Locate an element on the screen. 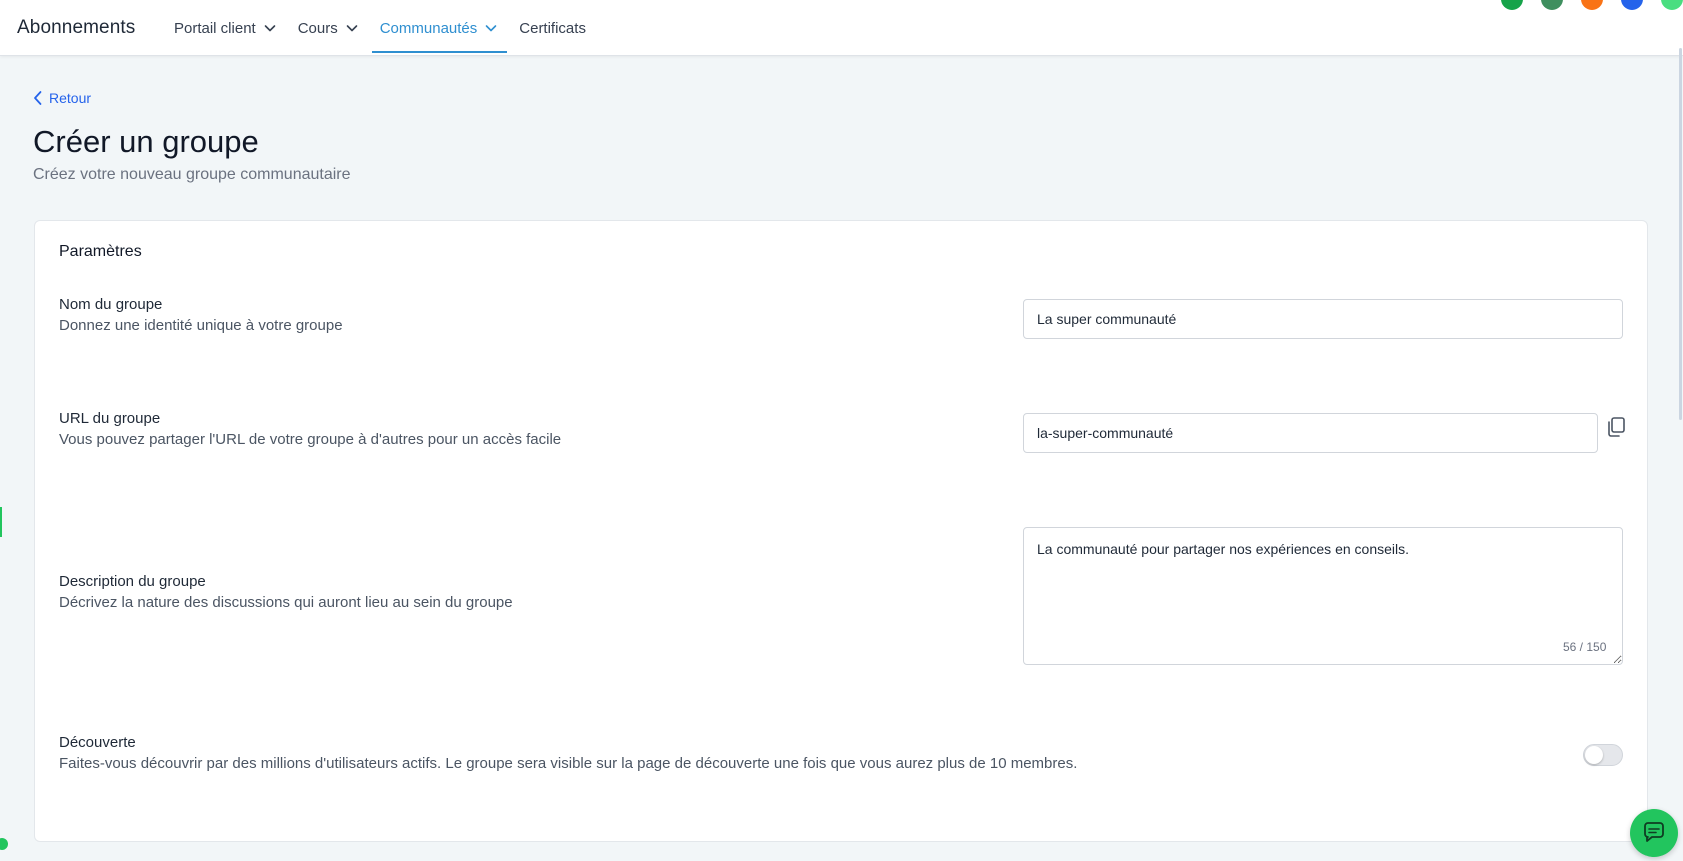 The width and height of the screenshot is (1683, 861). nav-item-label: Communautés is located at coordinates (428, 28).